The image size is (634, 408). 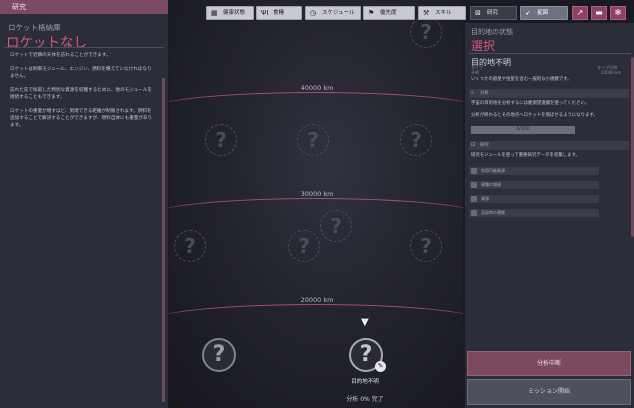 What do you see at coordinates (60, 55) in the screenshot?
I see `description-paragraph: ロケットで近隣の天体を訪れることができます。` at bounding box center [60, 55].